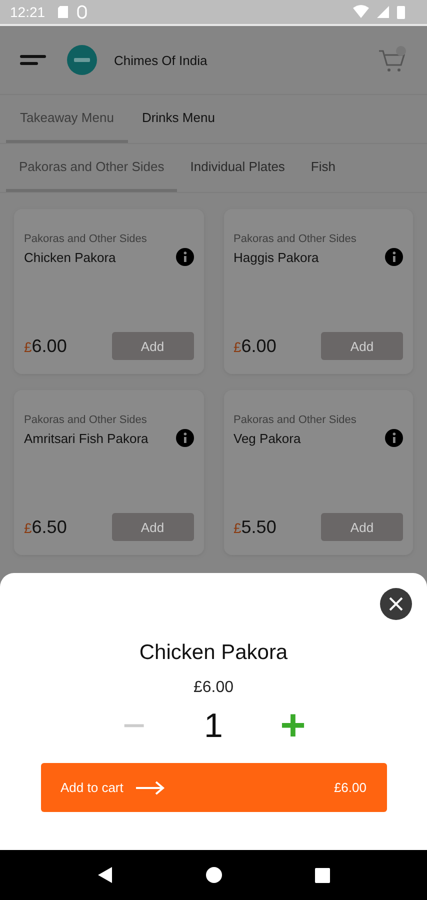  Describe the element at coordinates (255, 527) in the screenshot. I see `item-price: £5.50` at that location.